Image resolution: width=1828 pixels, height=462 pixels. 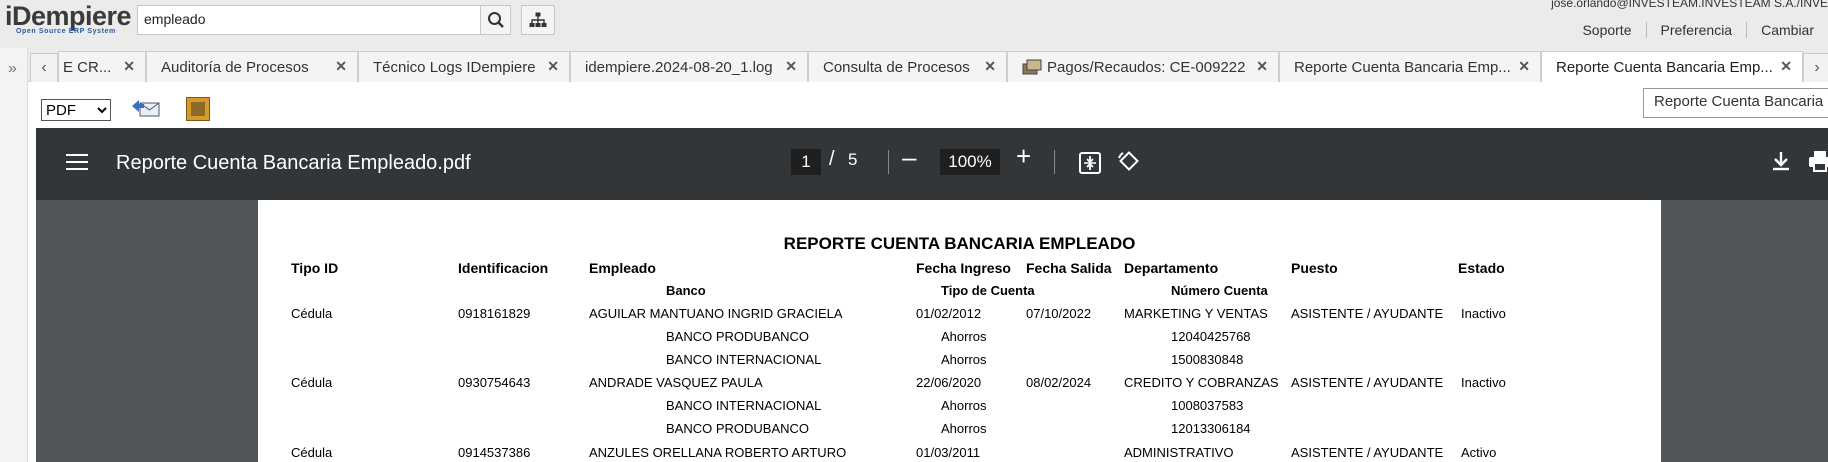 I want to click on tab-item: E CR... ✕, so click(x=102, y=66).